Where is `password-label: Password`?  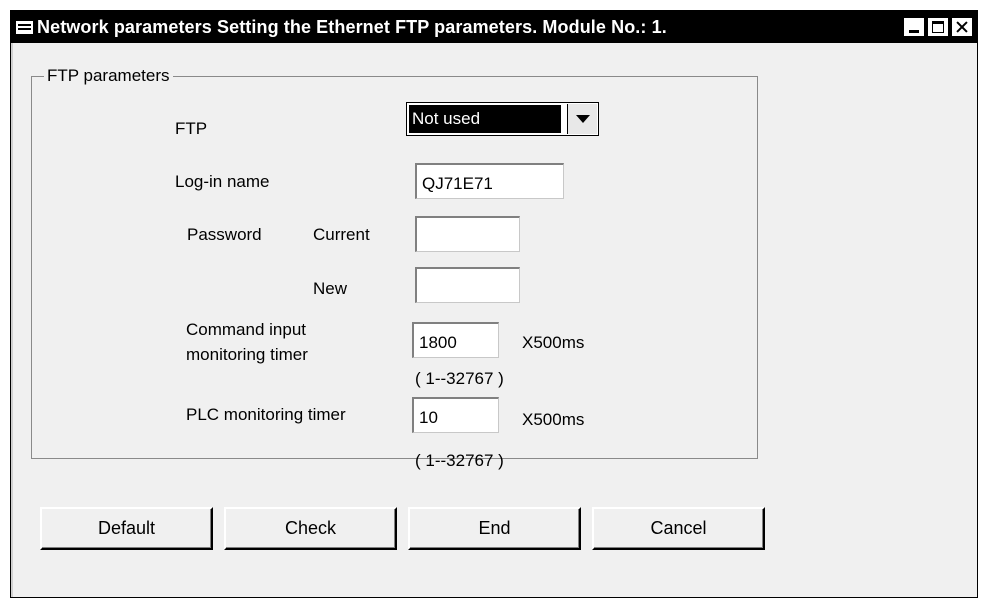
password-label: Password is located at coordinates (224, 234).